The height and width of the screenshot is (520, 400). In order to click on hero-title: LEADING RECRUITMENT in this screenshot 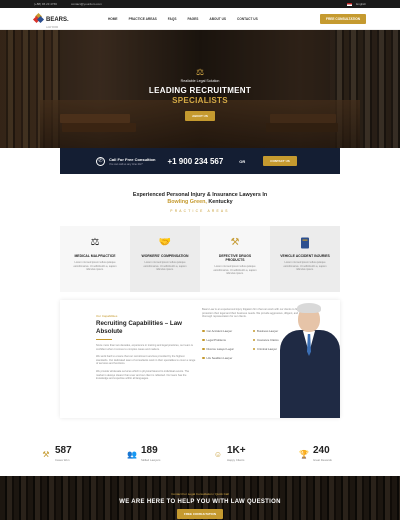, I will do `click(200, 90)`.